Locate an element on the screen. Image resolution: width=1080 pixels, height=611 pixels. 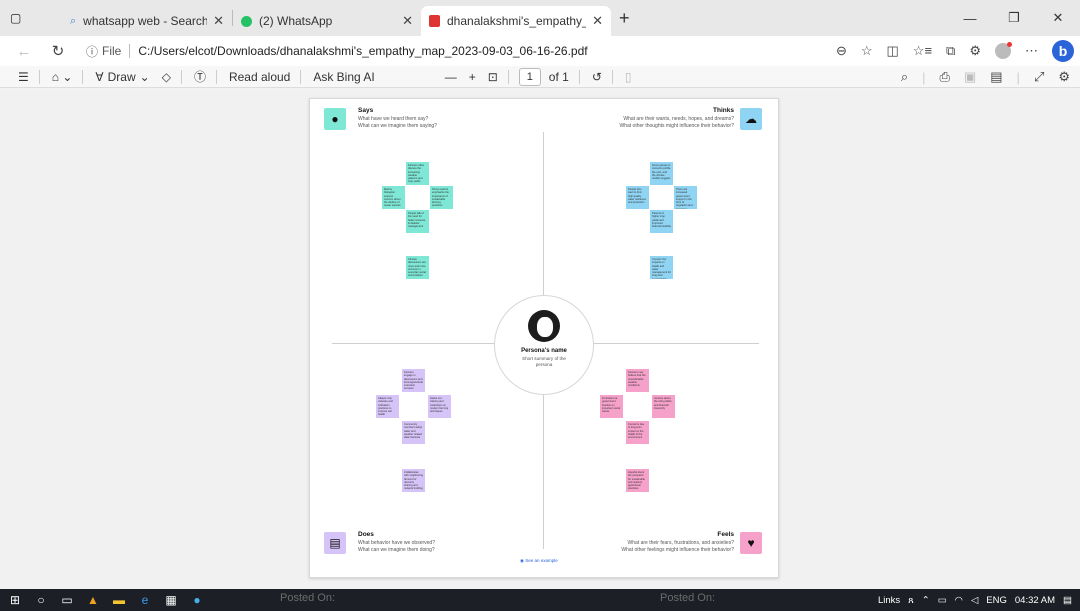
refresh-icon: ↻ is located at coordinates (58, 51).